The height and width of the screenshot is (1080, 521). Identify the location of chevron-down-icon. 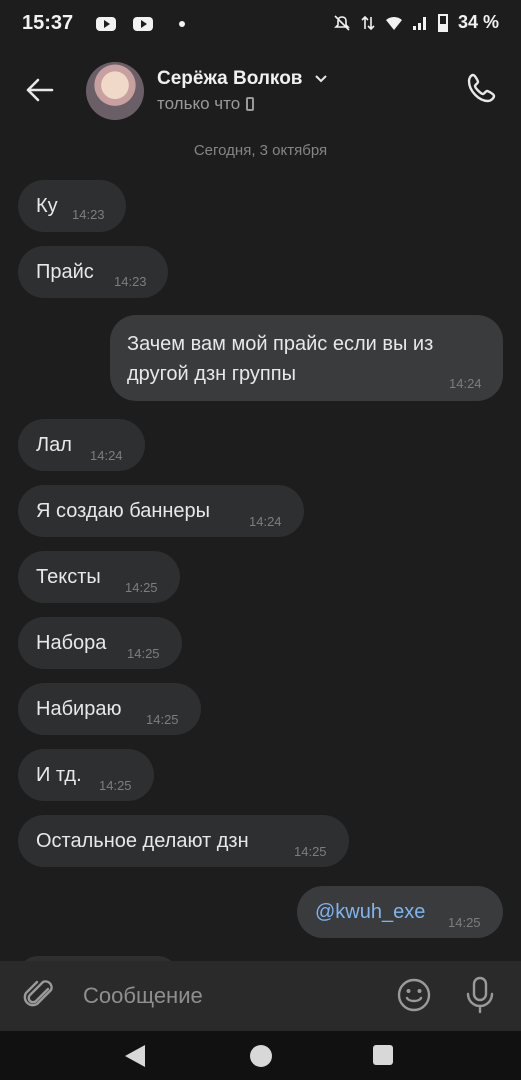
(321, 79).